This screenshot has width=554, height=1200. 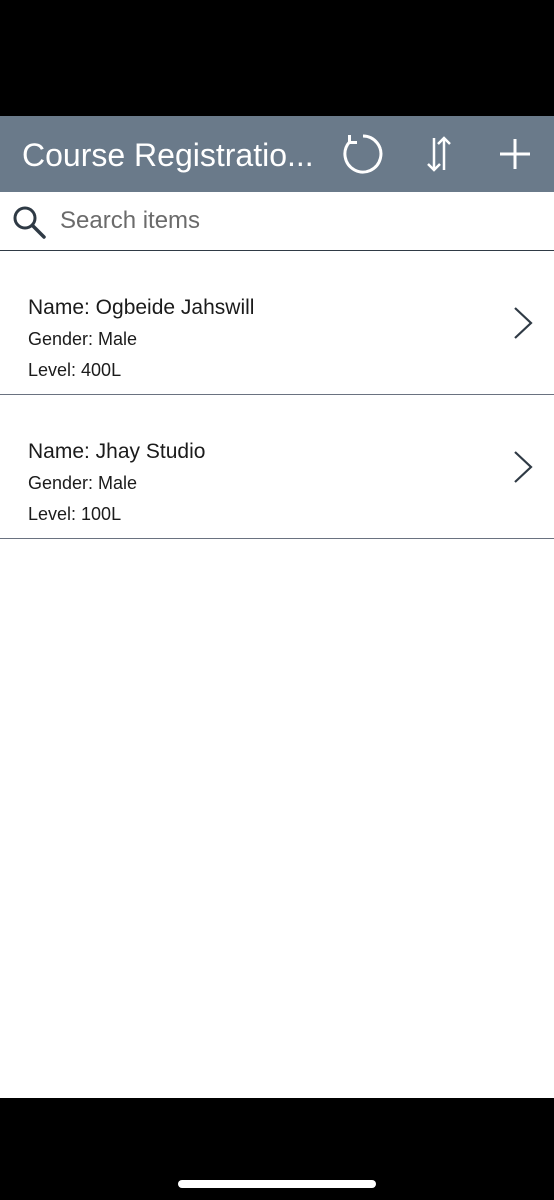 What do you see at coordinates (277, 1184) in the screenshot?
I see `home-indicator` at bounding box center [277, 1184].